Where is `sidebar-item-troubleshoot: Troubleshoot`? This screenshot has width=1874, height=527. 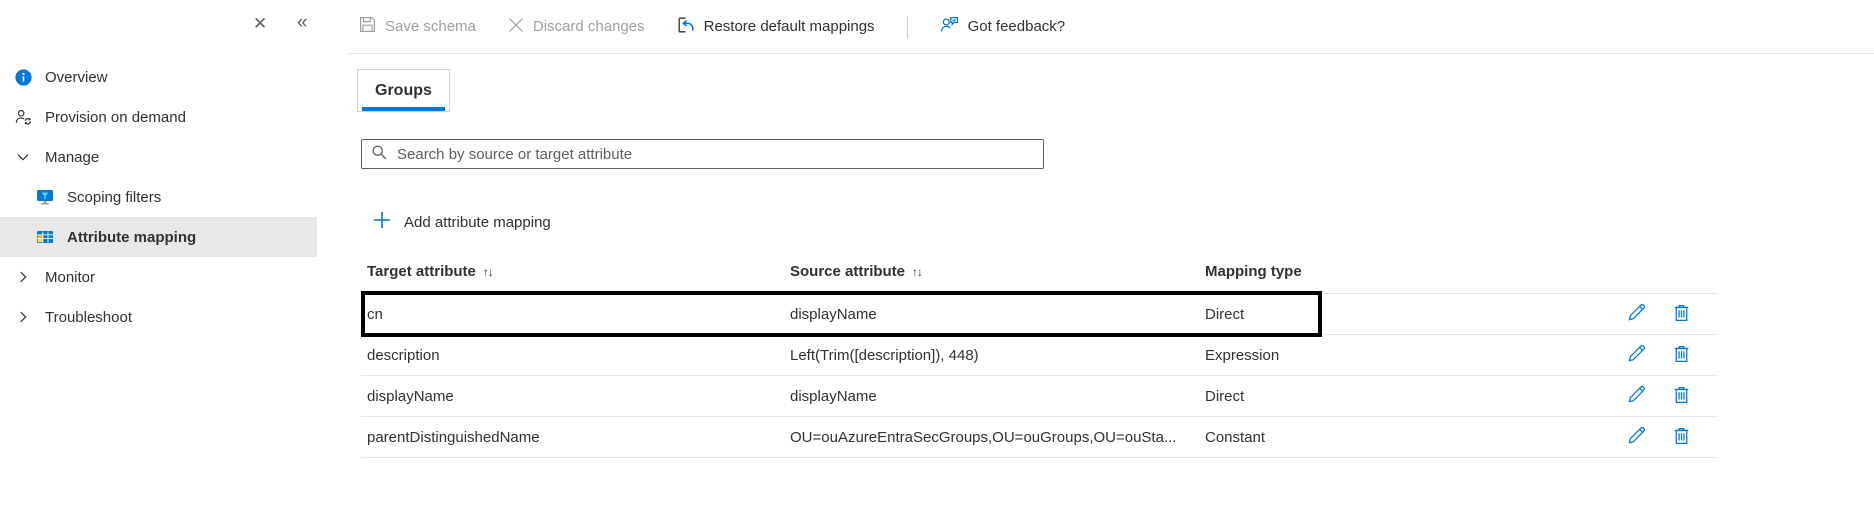
sidebar-item-troubleshoot: Troubleshoot is located at coordinates (158, 317).